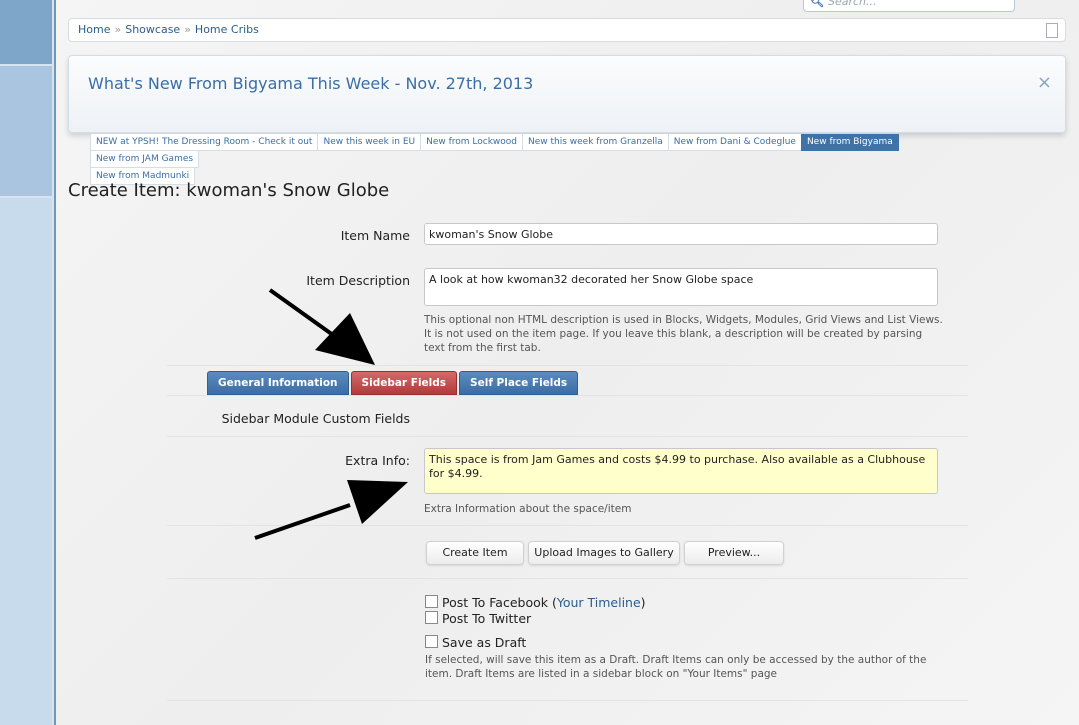 This screenshot has width=1079, height=725. What do you see at coordinates (345, 339) in the screenshot?
I see `arrow-head-tabs` at bounding box center [345, 339].